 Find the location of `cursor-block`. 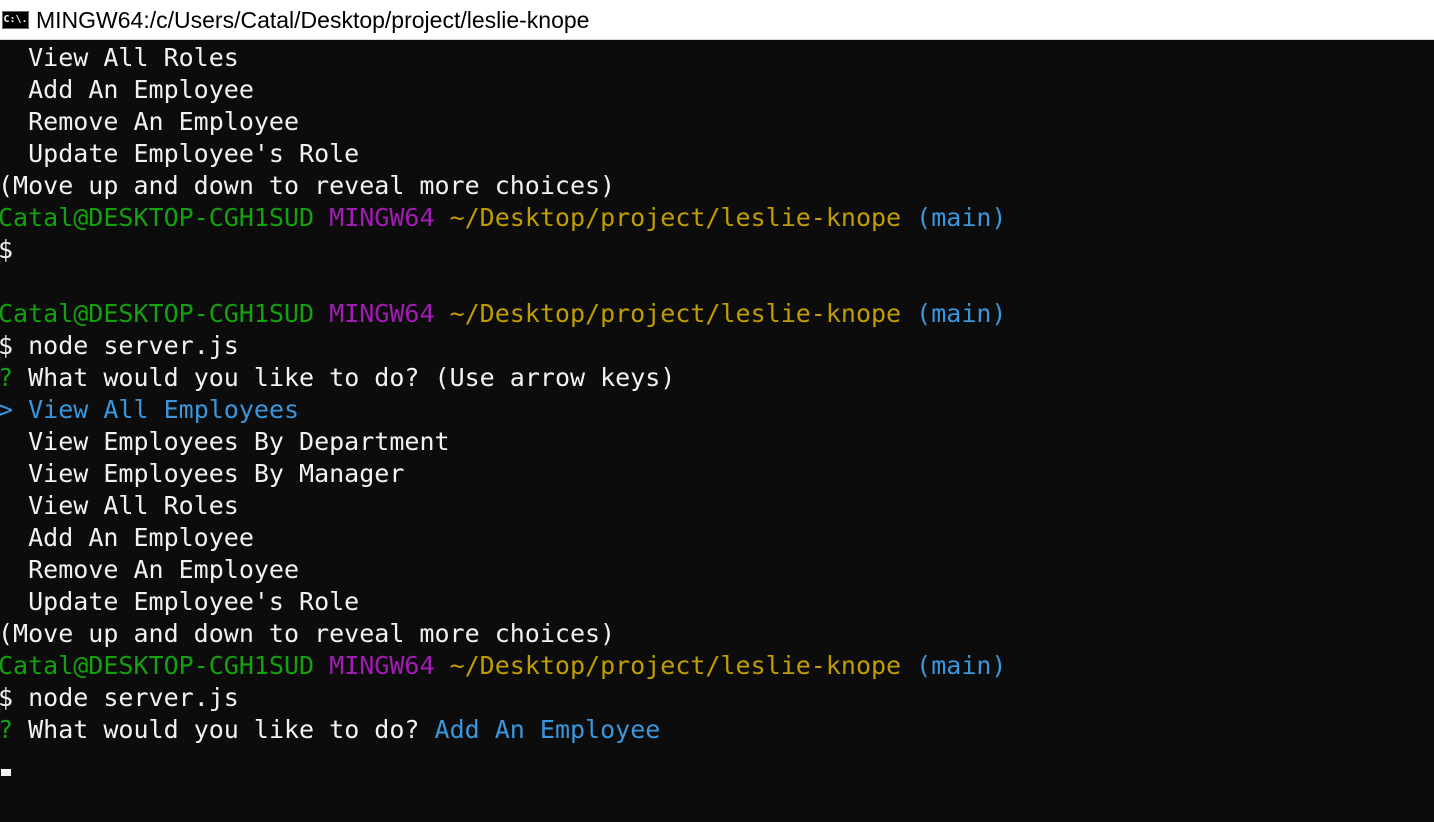

cursor-block is located at coordinates (6, 772).